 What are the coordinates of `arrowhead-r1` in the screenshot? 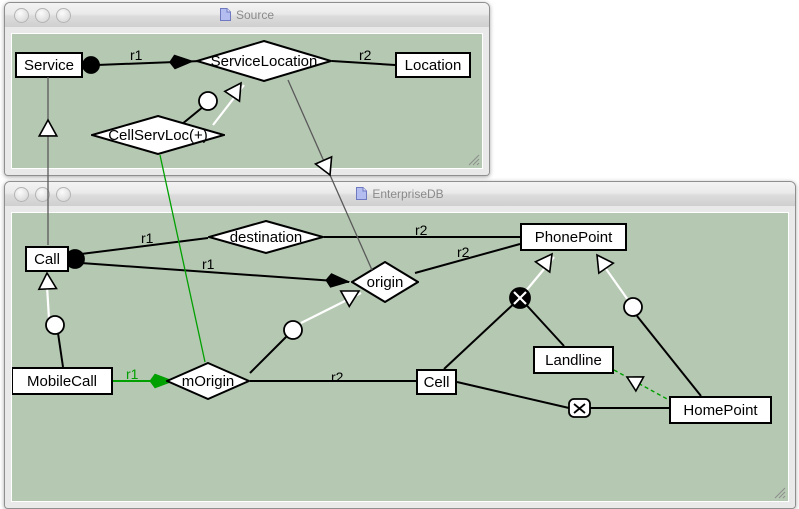 It's located at (182, 62).